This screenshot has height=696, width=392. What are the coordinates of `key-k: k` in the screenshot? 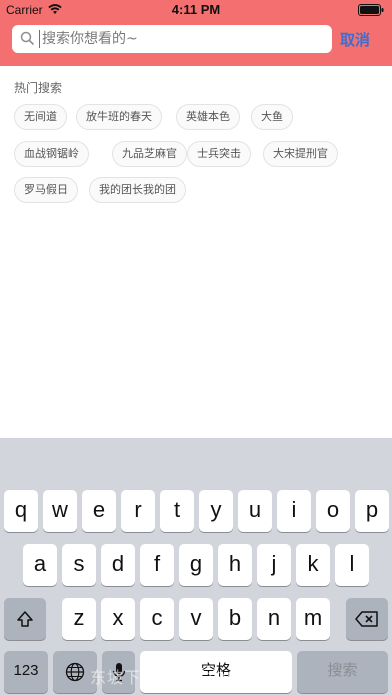 It's located at (313, 565).